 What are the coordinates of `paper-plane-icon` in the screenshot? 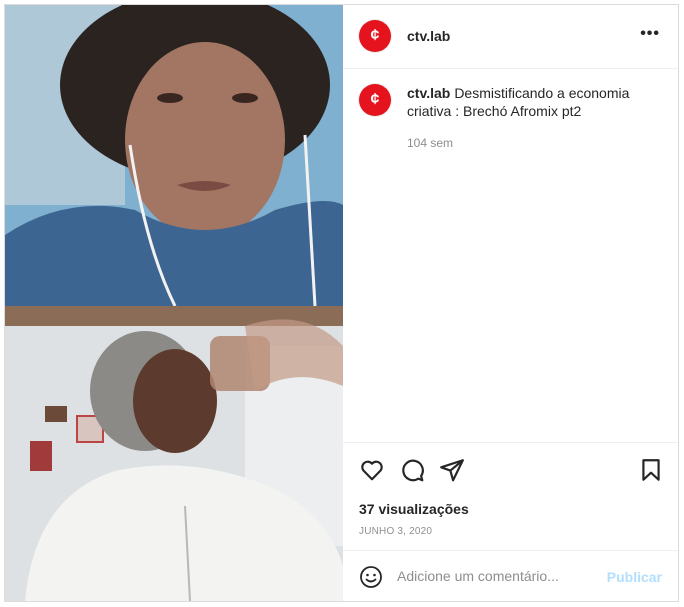 It's located at (452, 470).